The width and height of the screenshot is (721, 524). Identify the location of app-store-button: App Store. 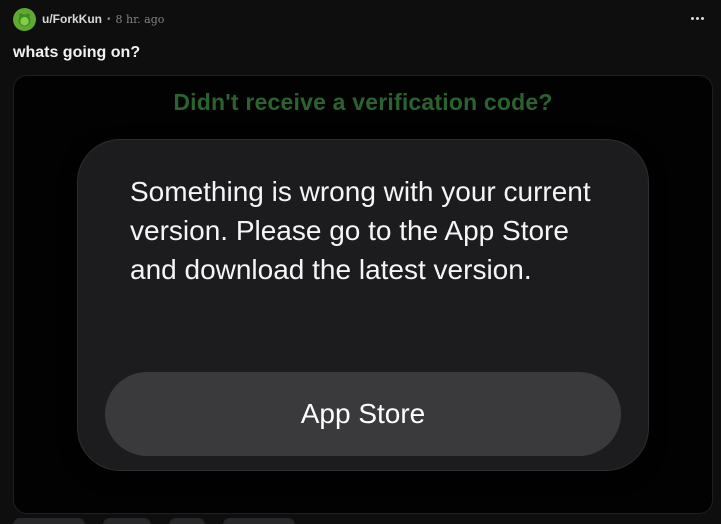
(363, 414).